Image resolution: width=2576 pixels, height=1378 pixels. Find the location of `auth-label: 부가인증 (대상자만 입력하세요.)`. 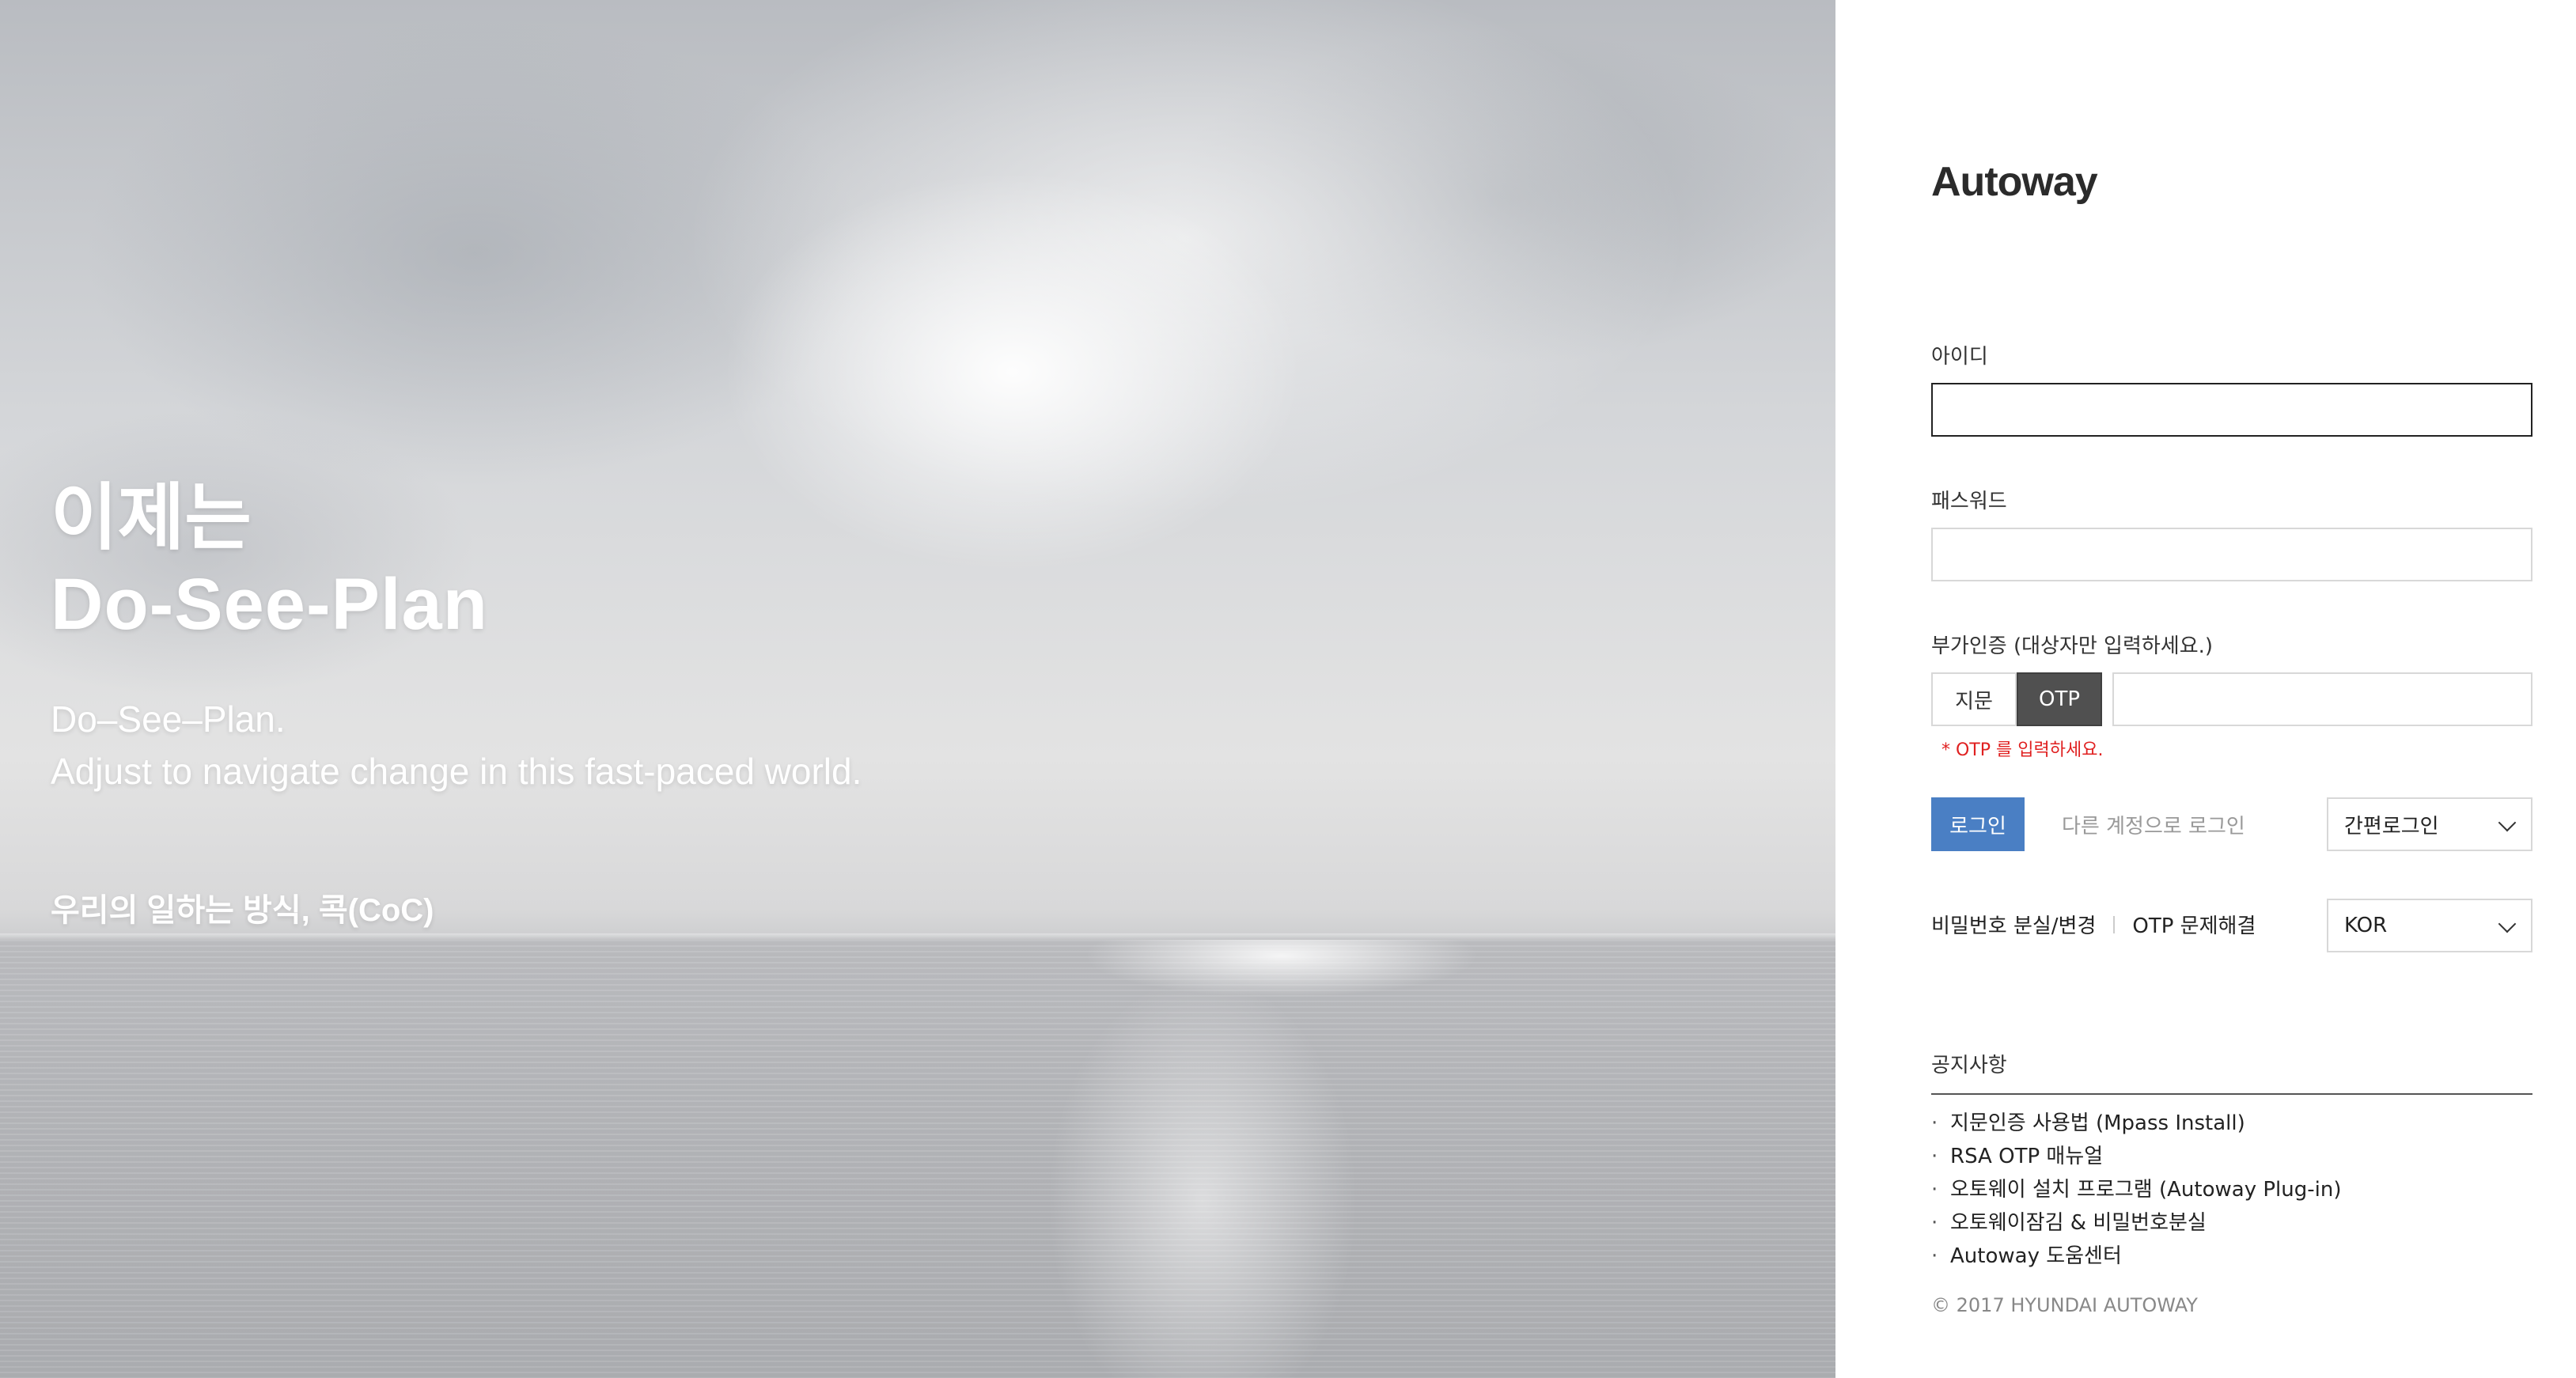

auth-label: 부가인증 (대상자만 입력하세요.) is located at coordinates (2072, 646).